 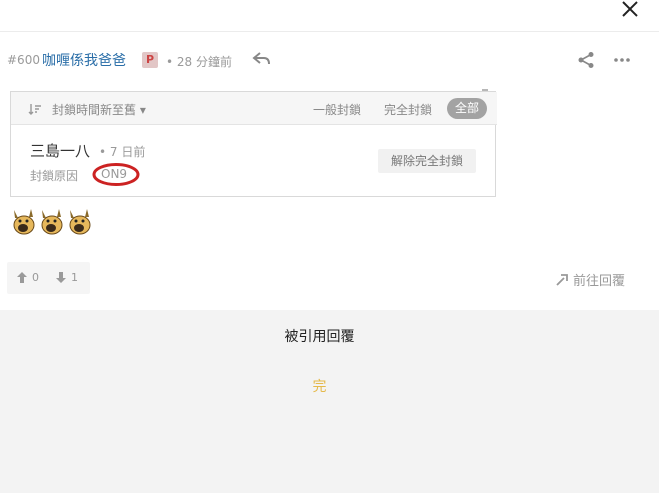 What do you see at coordinates (35, 277) in the screenshot?
I see `upvote-count: 0` at bounding box center [35, 277].